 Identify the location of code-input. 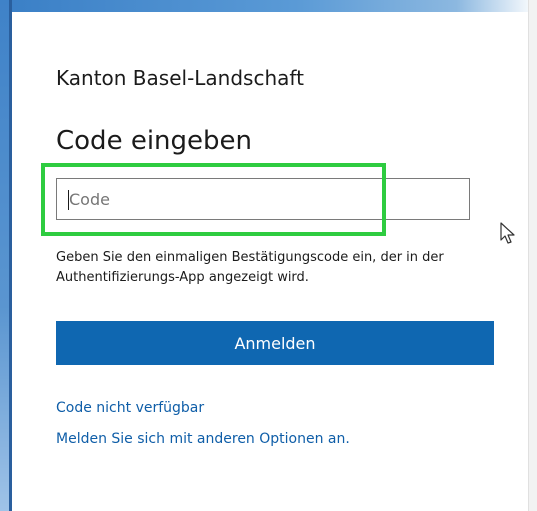
(263, 199).